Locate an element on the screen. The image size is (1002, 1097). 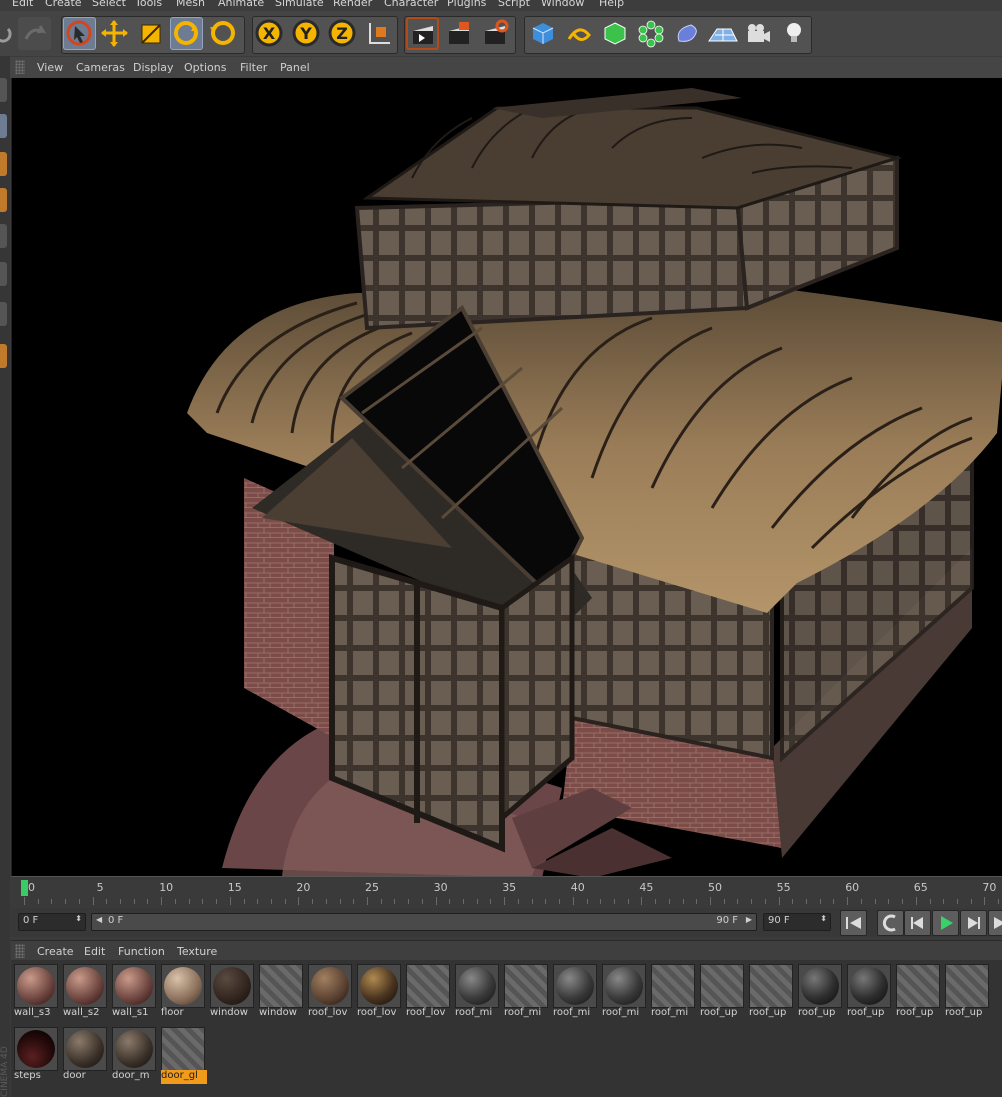
y-axis-lock-icon: Y is located at coordinates (306, 33).